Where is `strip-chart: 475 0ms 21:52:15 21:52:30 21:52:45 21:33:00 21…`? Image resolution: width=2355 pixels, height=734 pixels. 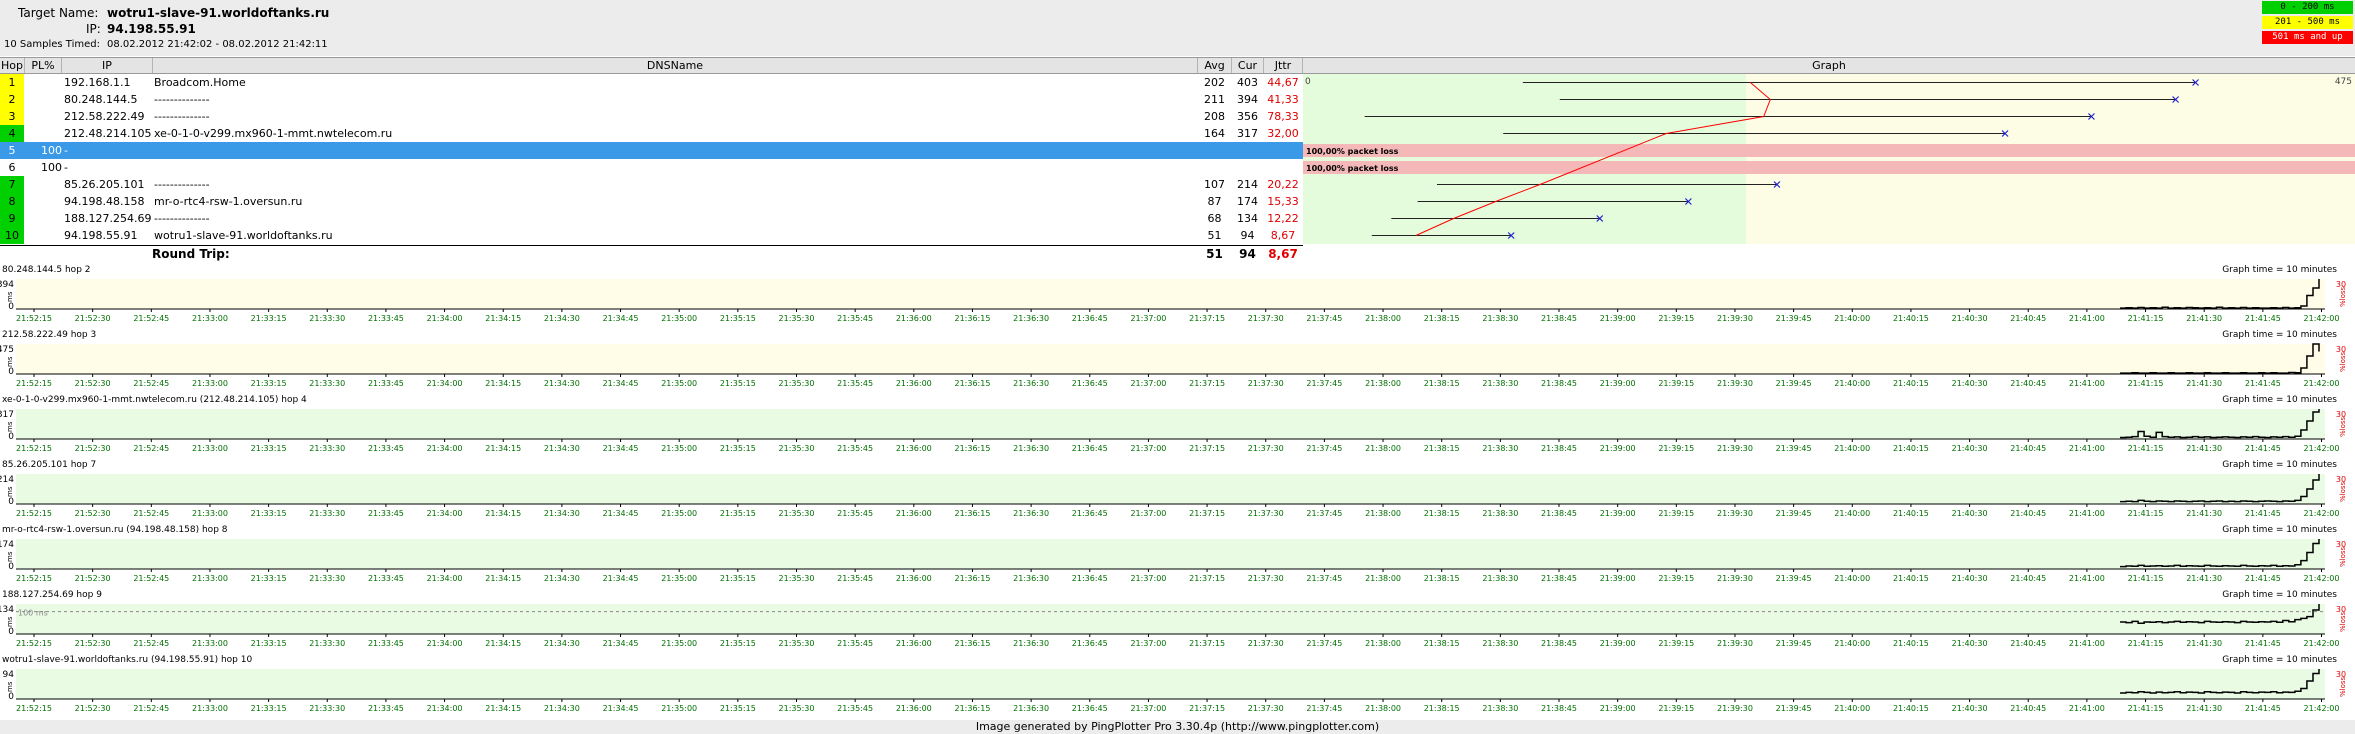
strip-chart: 475 0ms 21:52:15 21:52:30 21:52:45 21:33:00 21… is located at coordinates (1173, 365).